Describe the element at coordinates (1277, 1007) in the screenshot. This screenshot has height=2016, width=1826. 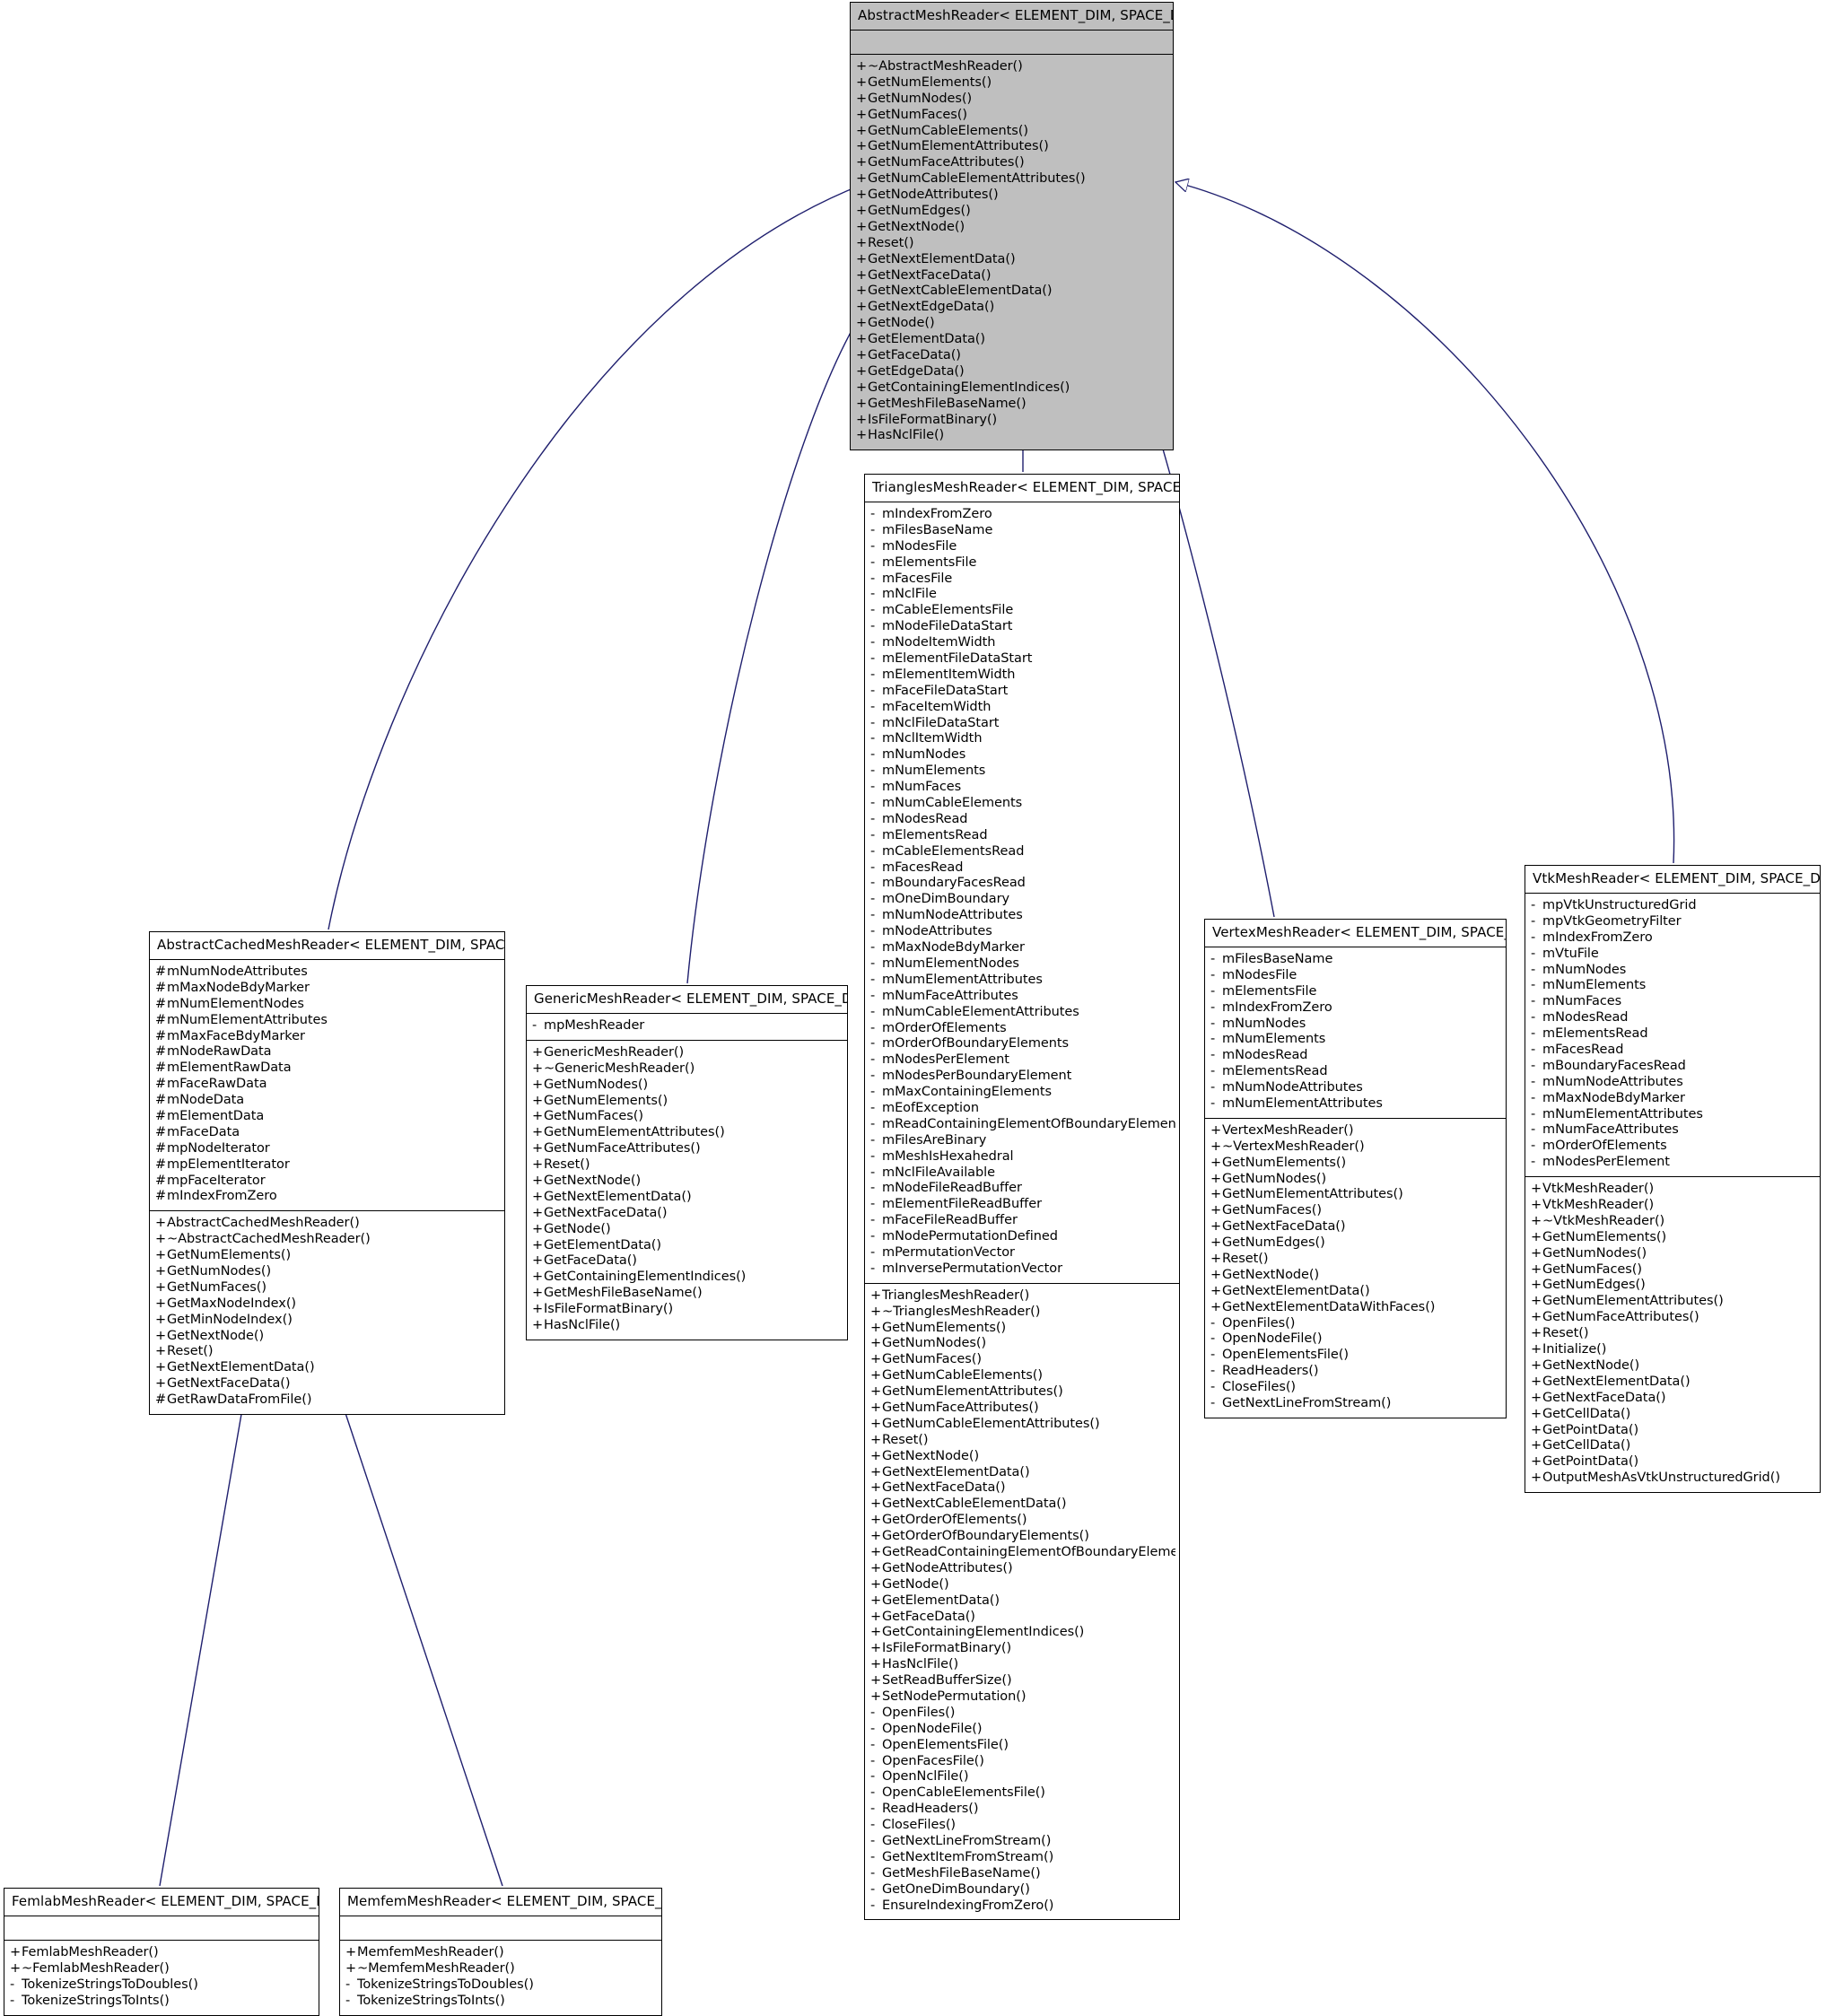
I see `attribute-label: mIndexFromZero` at that location.